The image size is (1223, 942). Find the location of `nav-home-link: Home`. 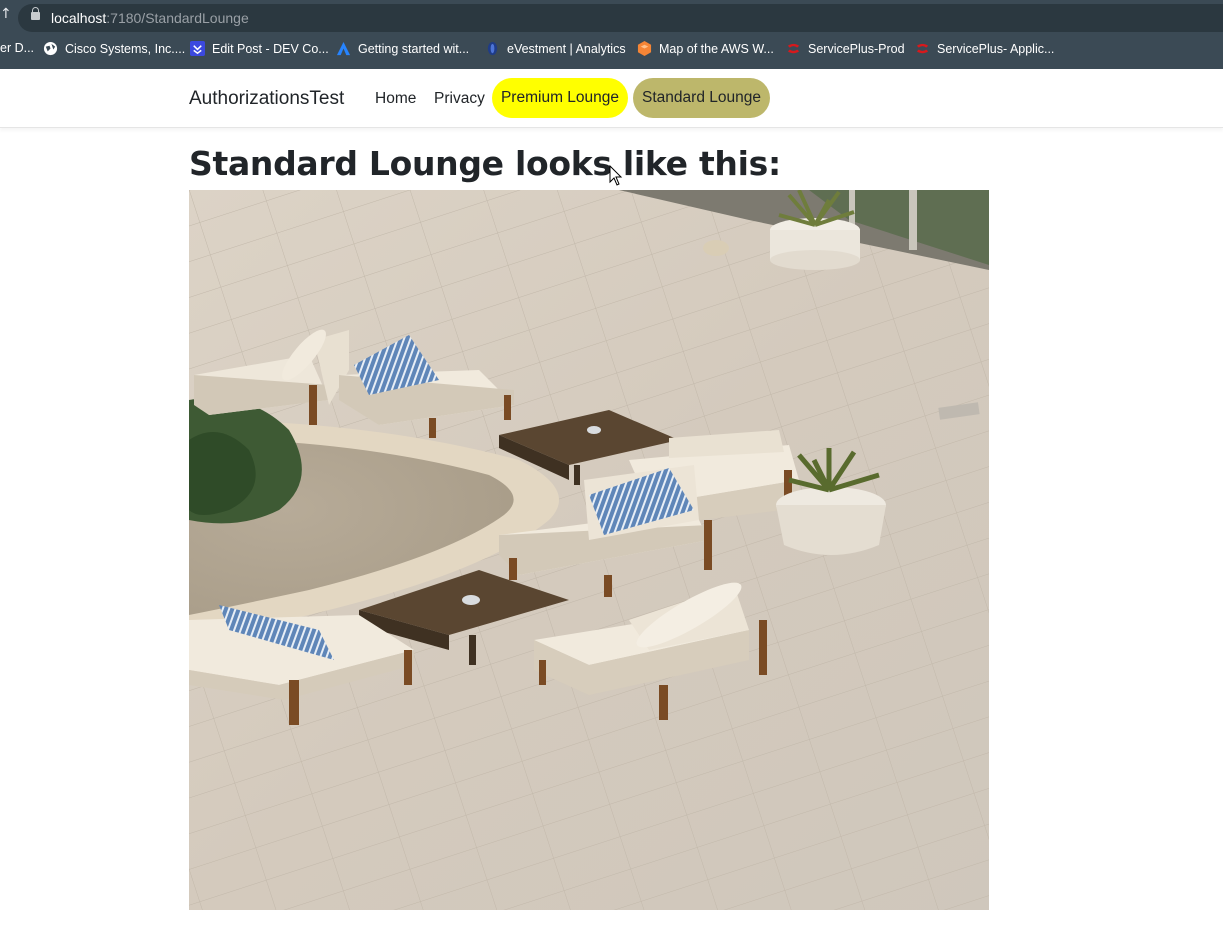

nav-home-link: Home is located at coordinates (395, 99).